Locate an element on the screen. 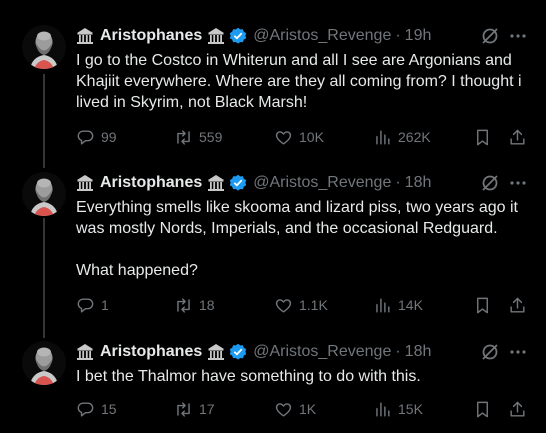  tweet-actions: 99 559 10K 262K is located at coordinates (306, 138).